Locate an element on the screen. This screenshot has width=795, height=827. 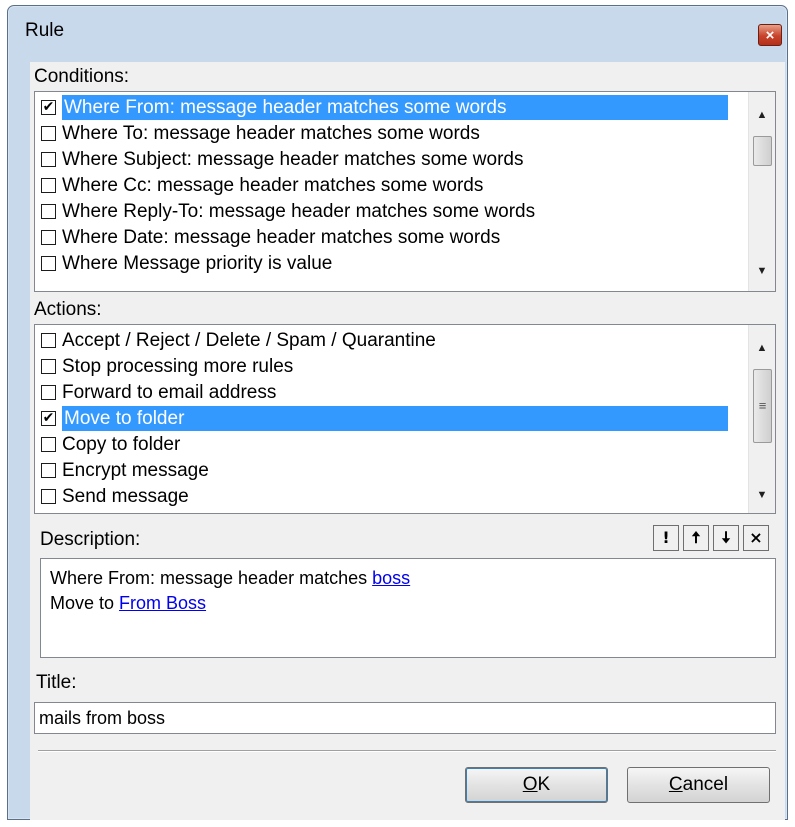
arrow-down-icon: 🠇 is located at coordinates (726, 537).